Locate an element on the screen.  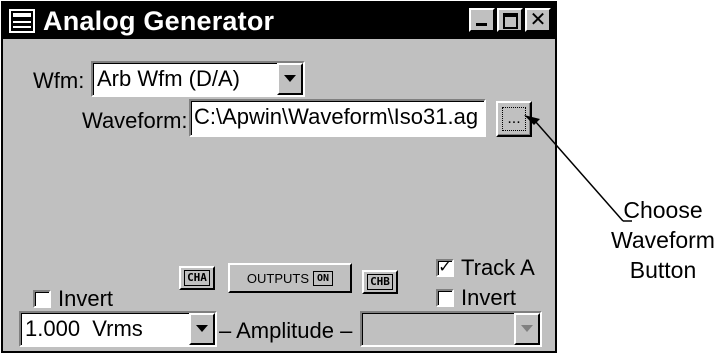
callout-pointer is located at coordinates (578, 168).